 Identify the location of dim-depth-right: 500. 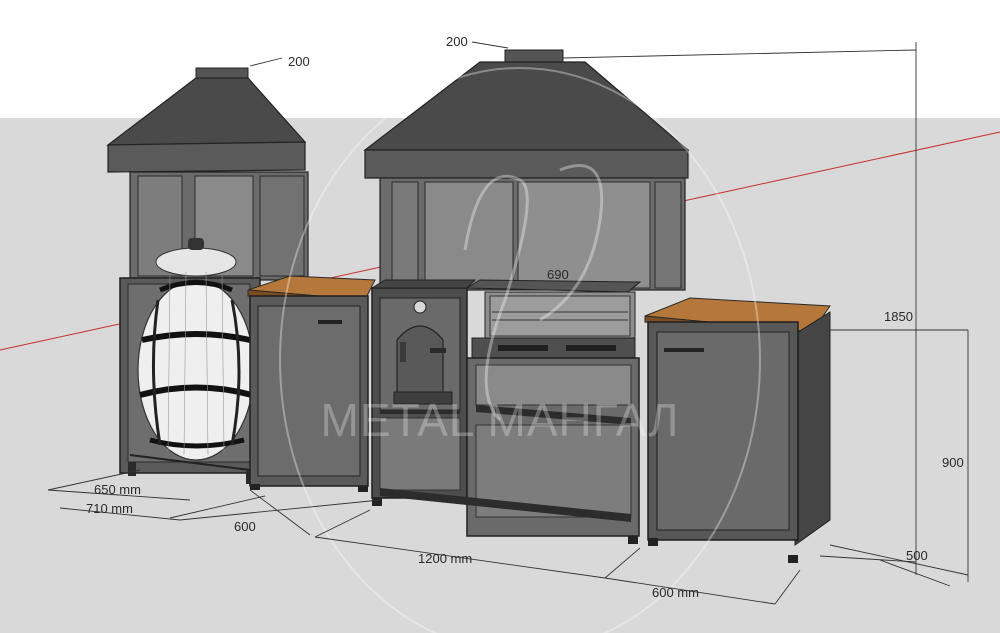
(917, 555).